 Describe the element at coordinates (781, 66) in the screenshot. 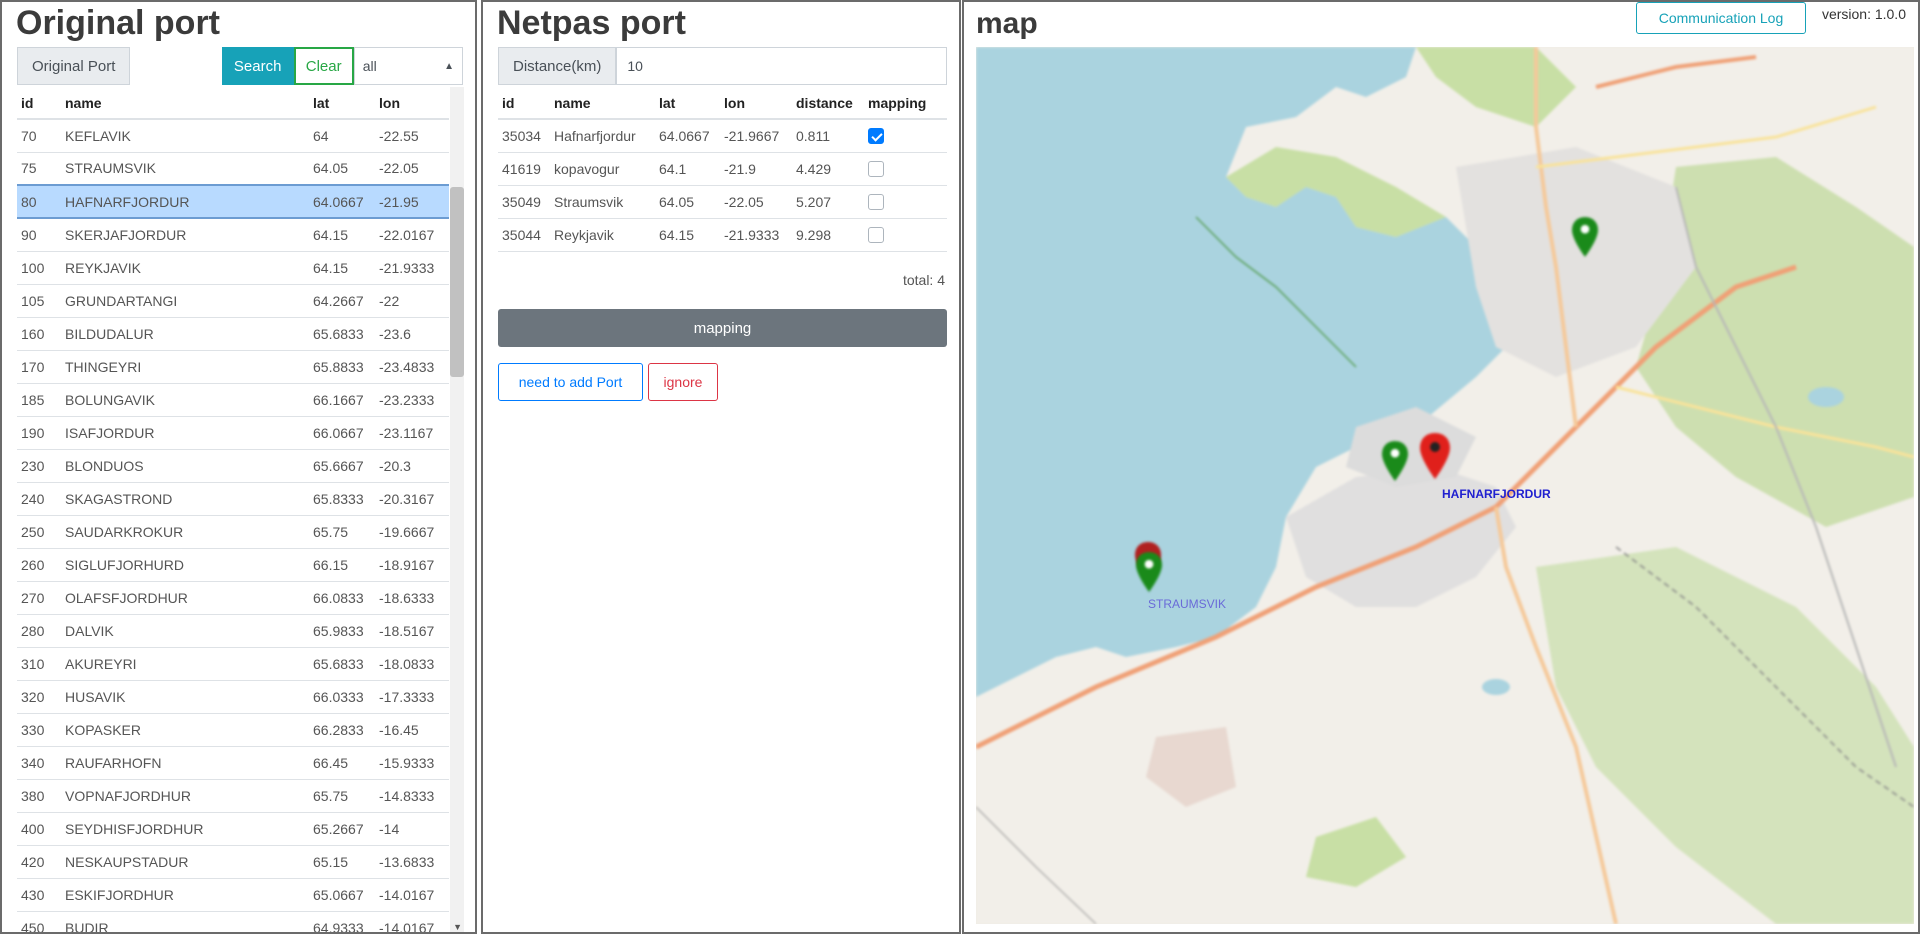

I see `distance-input: 10` at that location.